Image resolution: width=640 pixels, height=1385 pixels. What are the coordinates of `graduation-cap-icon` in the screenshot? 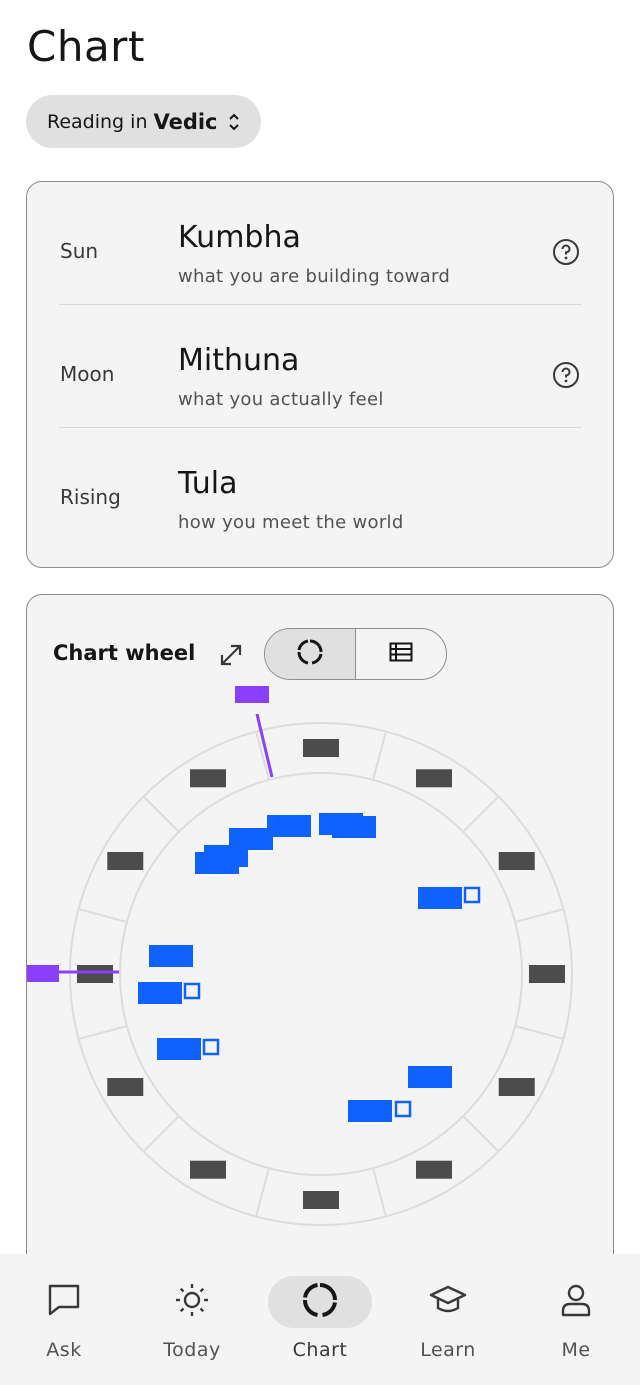 It's located at (448, 1302).